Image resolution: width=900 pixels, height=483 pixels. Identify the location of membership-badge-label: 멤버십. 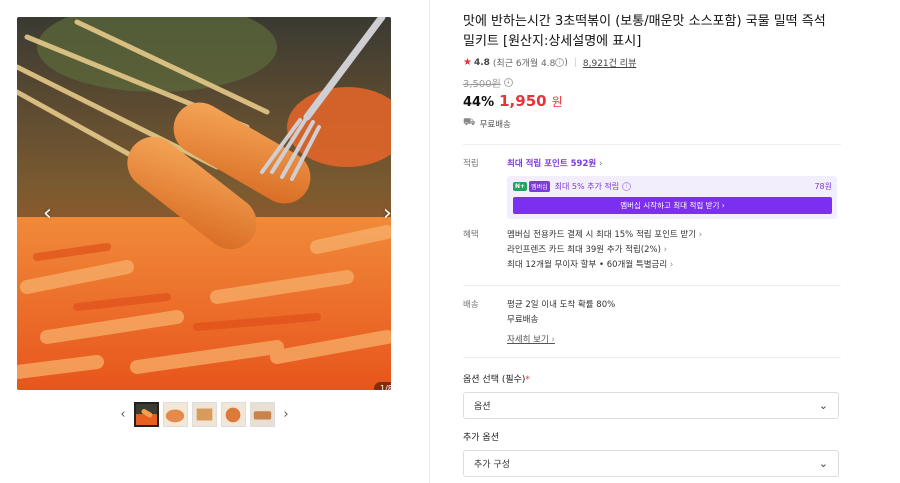
(539, 186).